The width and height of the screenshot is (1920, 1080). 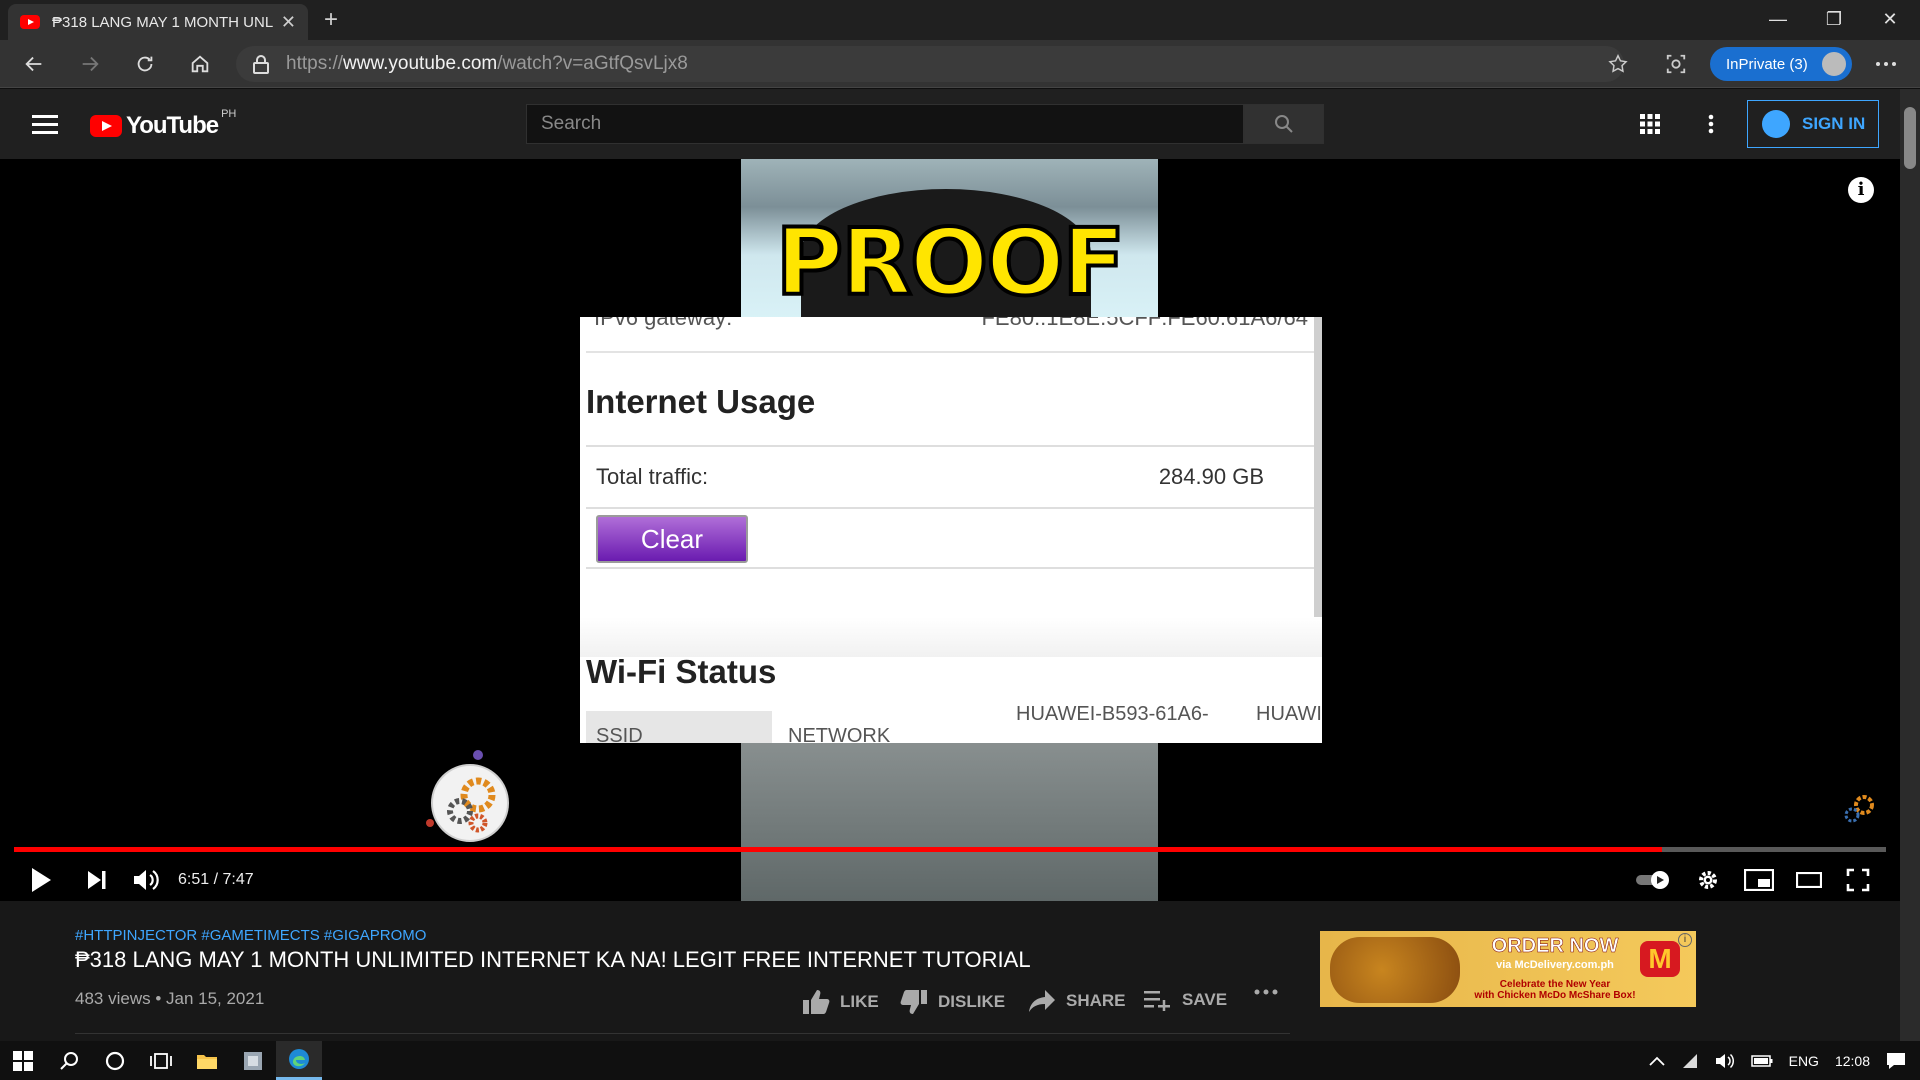 I want to click on windows-start-icon, so click(x=23, y=1060).